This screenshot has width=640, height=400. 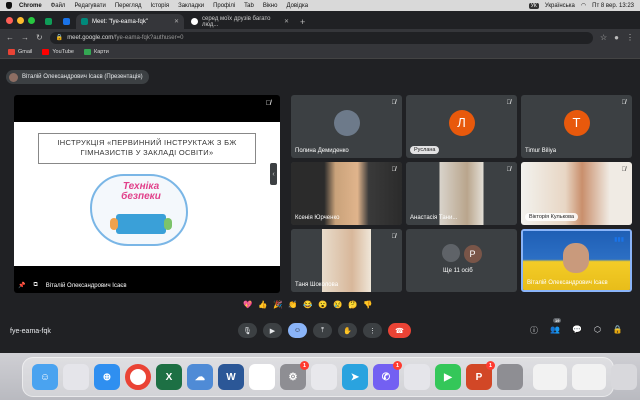 I want to click on people-icon: 👥 19, so click(x=556, y=327).